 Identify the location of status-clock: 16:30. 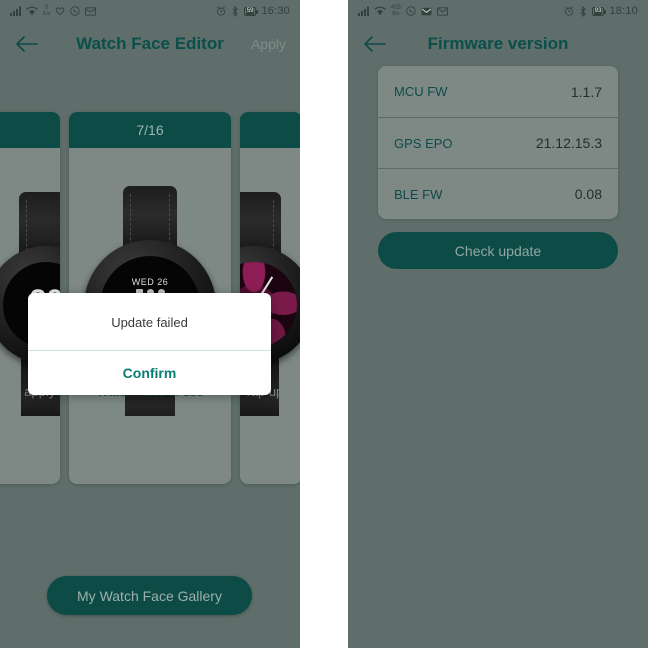
(275, 11).